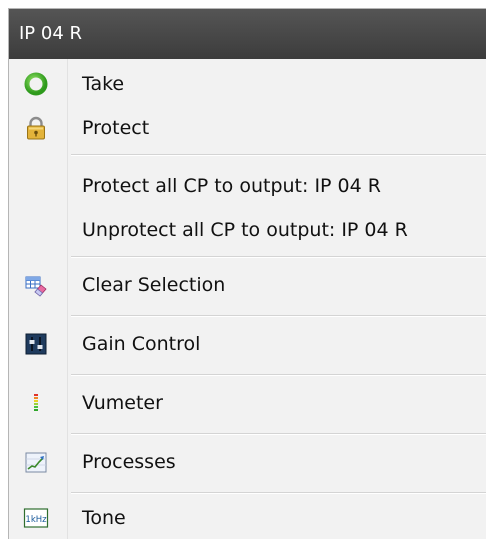 This screenshot has height=540, width=488. Describe the element at coordinates (247, 403) in the screenshot. I see `menu-item-vumeter: Vumeter` at that location.